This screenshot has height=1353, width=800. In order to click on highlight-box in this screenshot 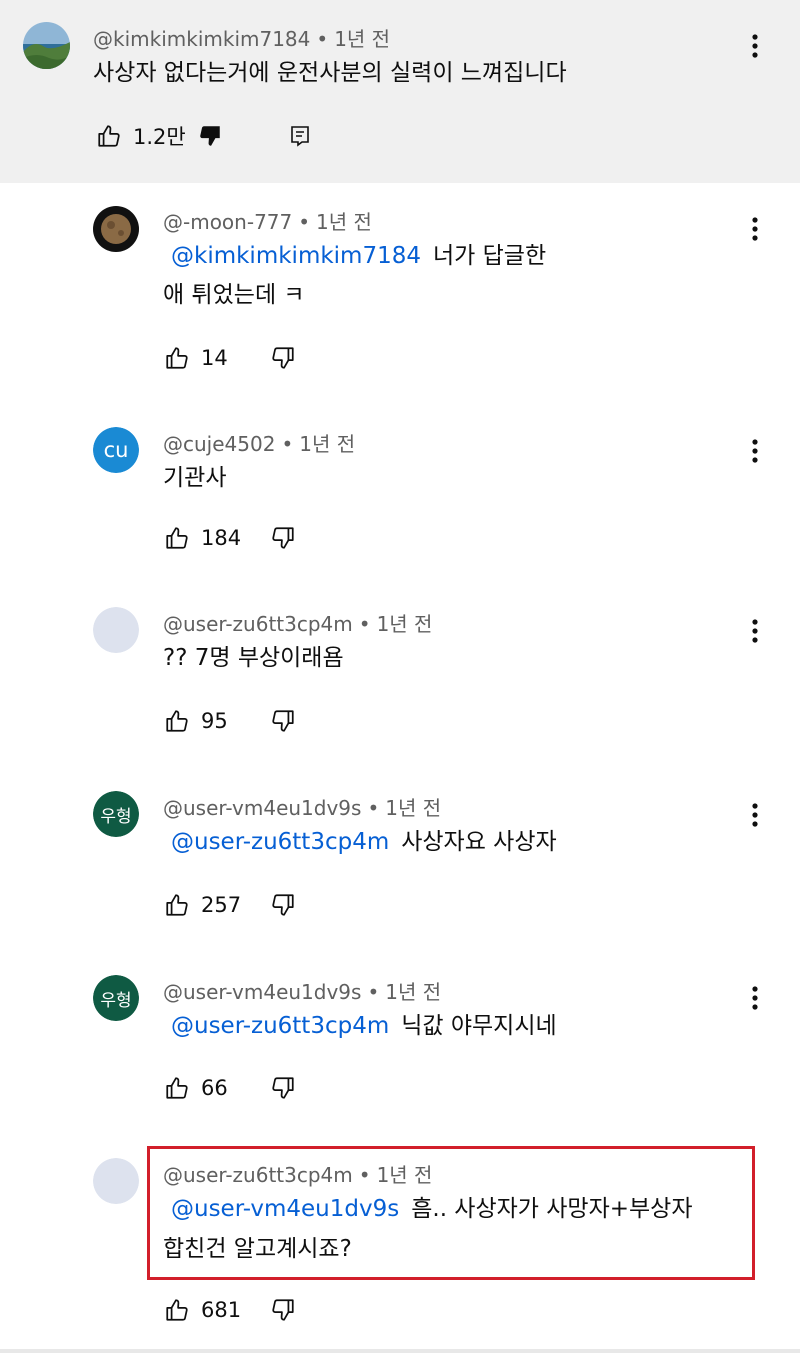, I will do `click(451, 1213)`.